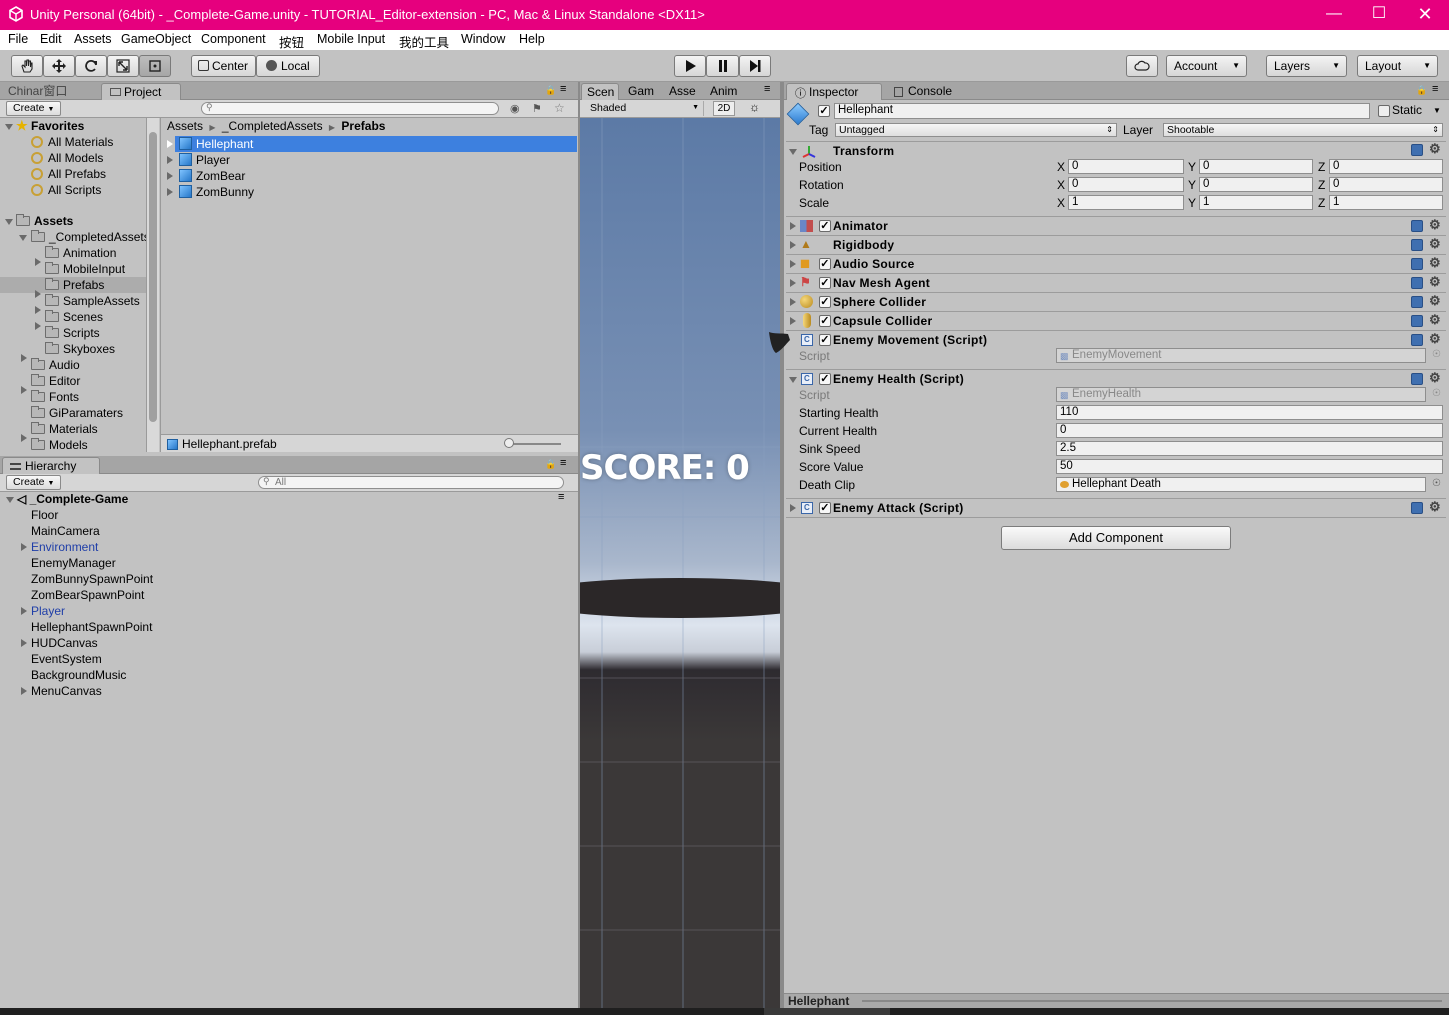 The image size is (1449, 1015). I want to click on scale-z-input: 1, so click(1386, 202).